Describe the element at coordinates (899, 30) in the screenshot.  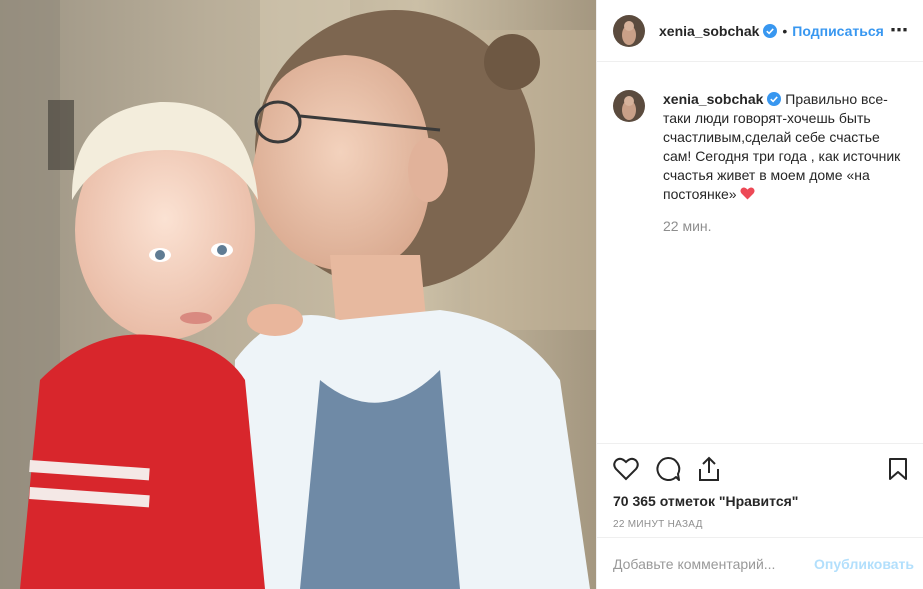
I see `more-dots-icon: ⋯` at that location.